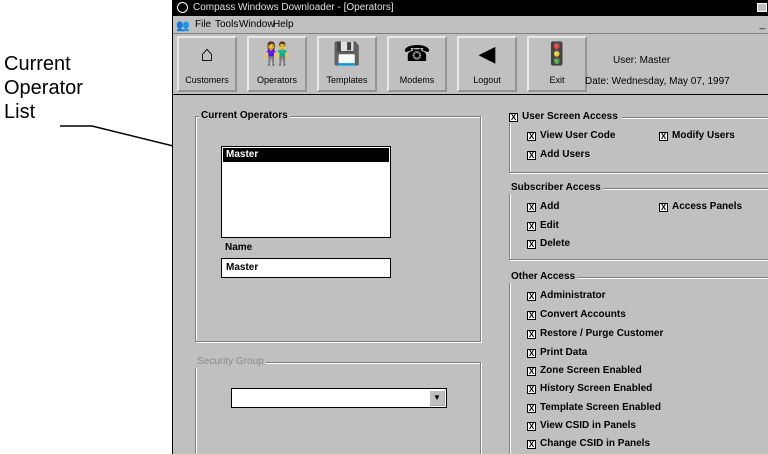 This screenshot has width=768, height=454. I want to click on administrator-label: Administrator, so click(573, 295).